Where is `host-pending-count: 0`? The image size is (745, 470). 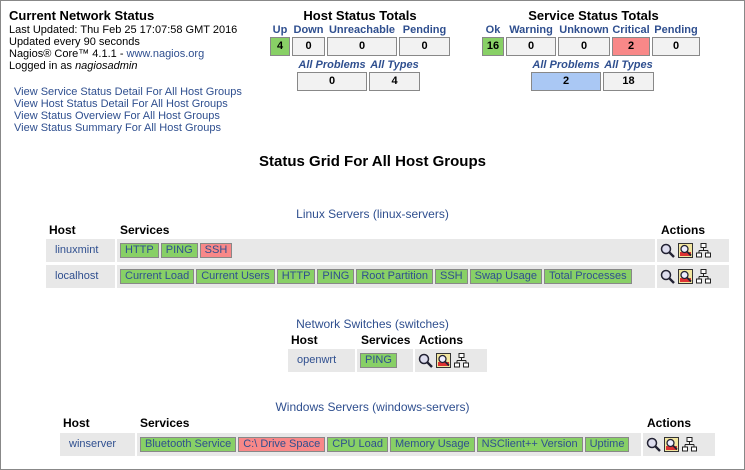 host-pending-count: 0 is located at coordinates (424, 46).